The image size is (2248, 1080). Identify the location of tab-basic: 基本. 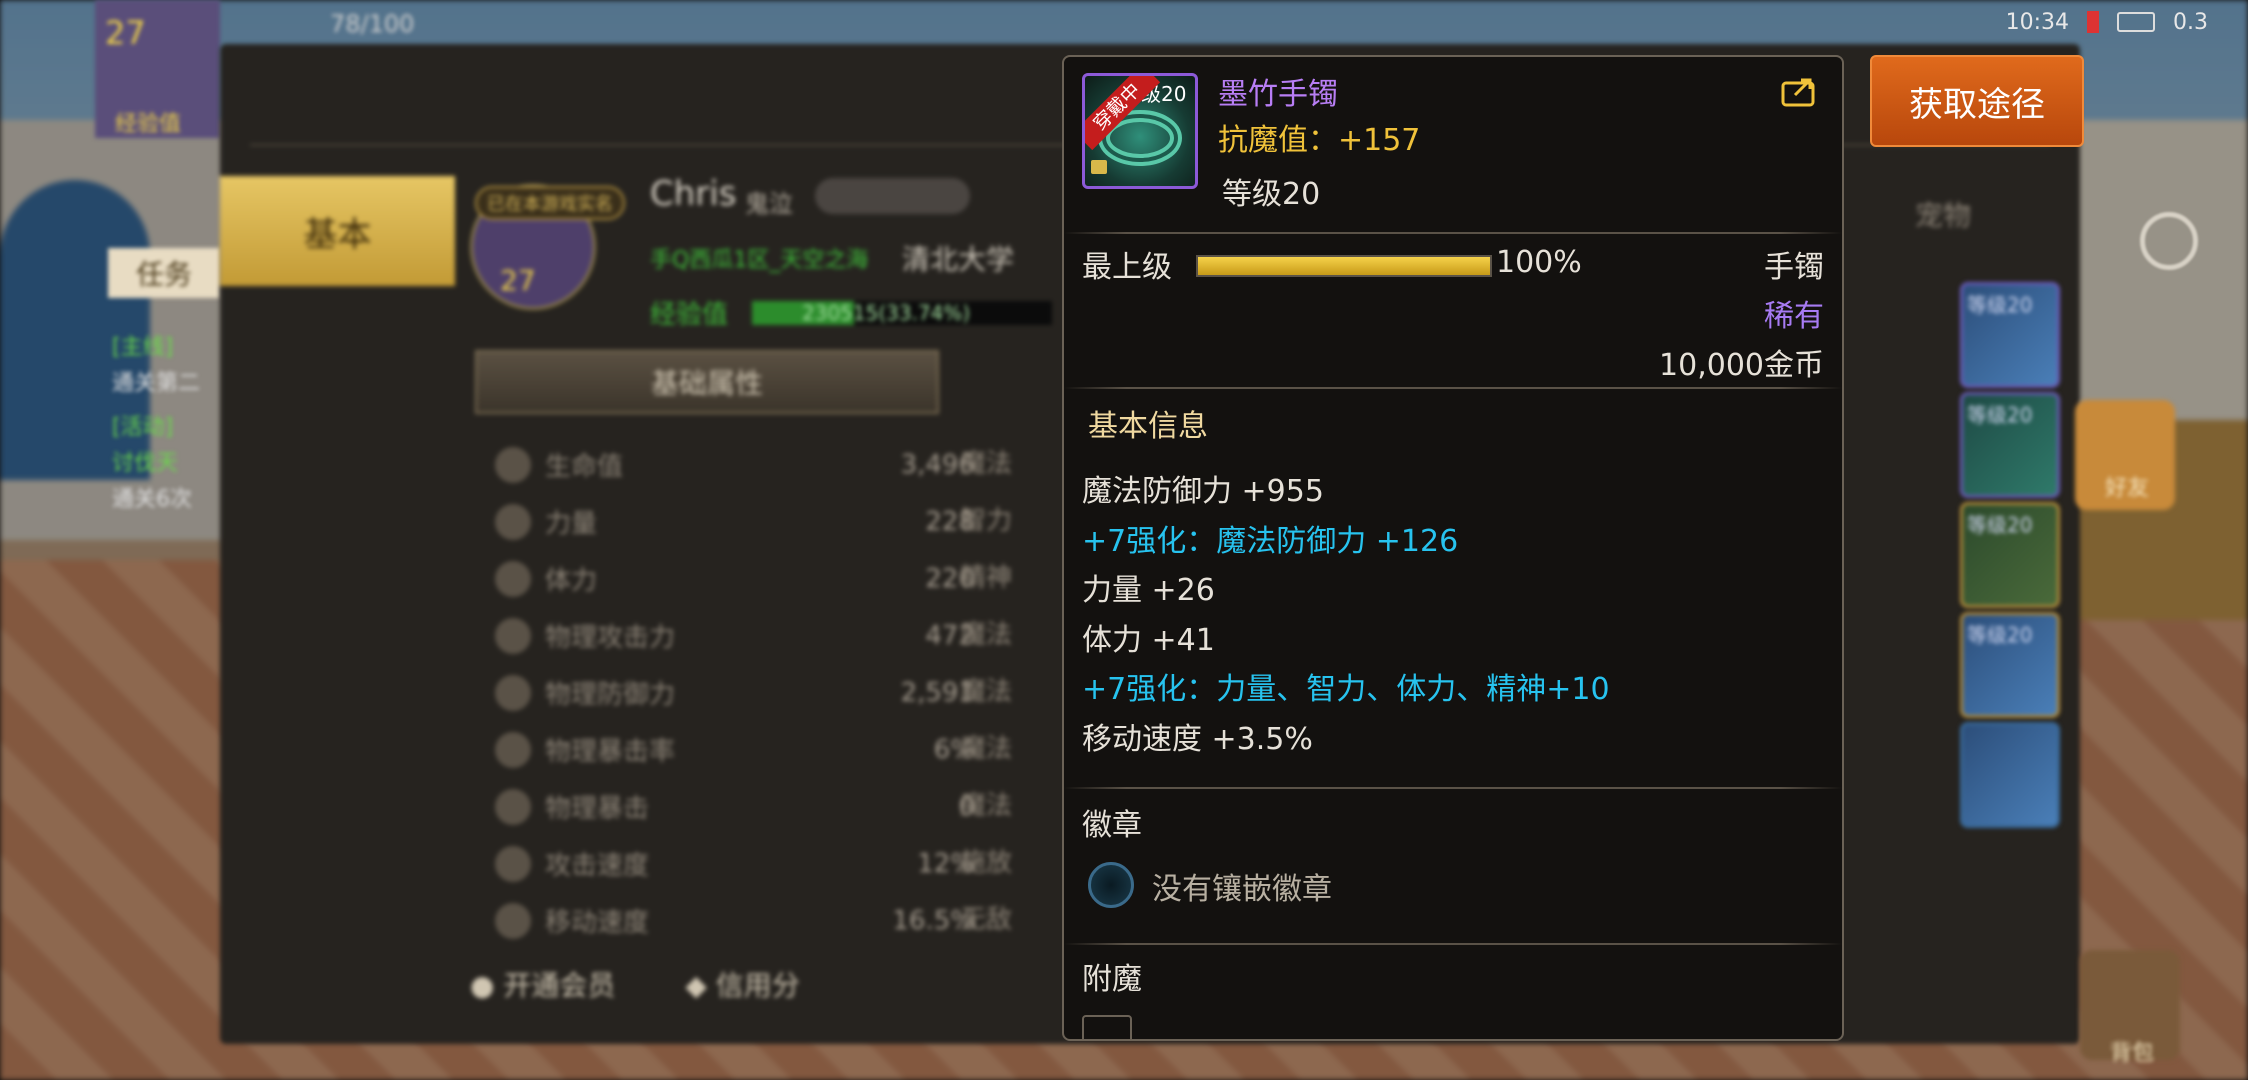
(337, 231).